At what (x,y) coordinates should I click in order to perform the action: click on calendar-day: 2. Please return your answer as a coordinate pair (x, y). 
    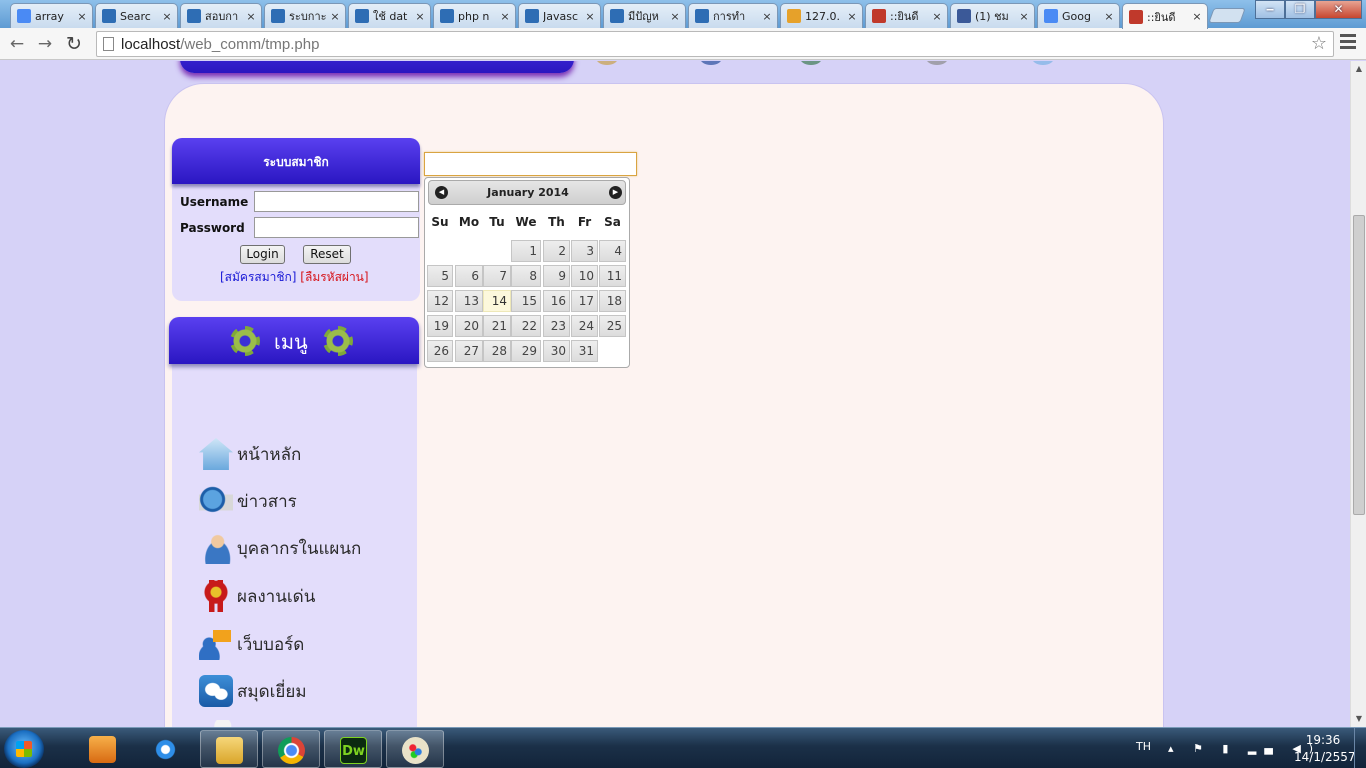
    Looking at the image, I should click on (556, 251).